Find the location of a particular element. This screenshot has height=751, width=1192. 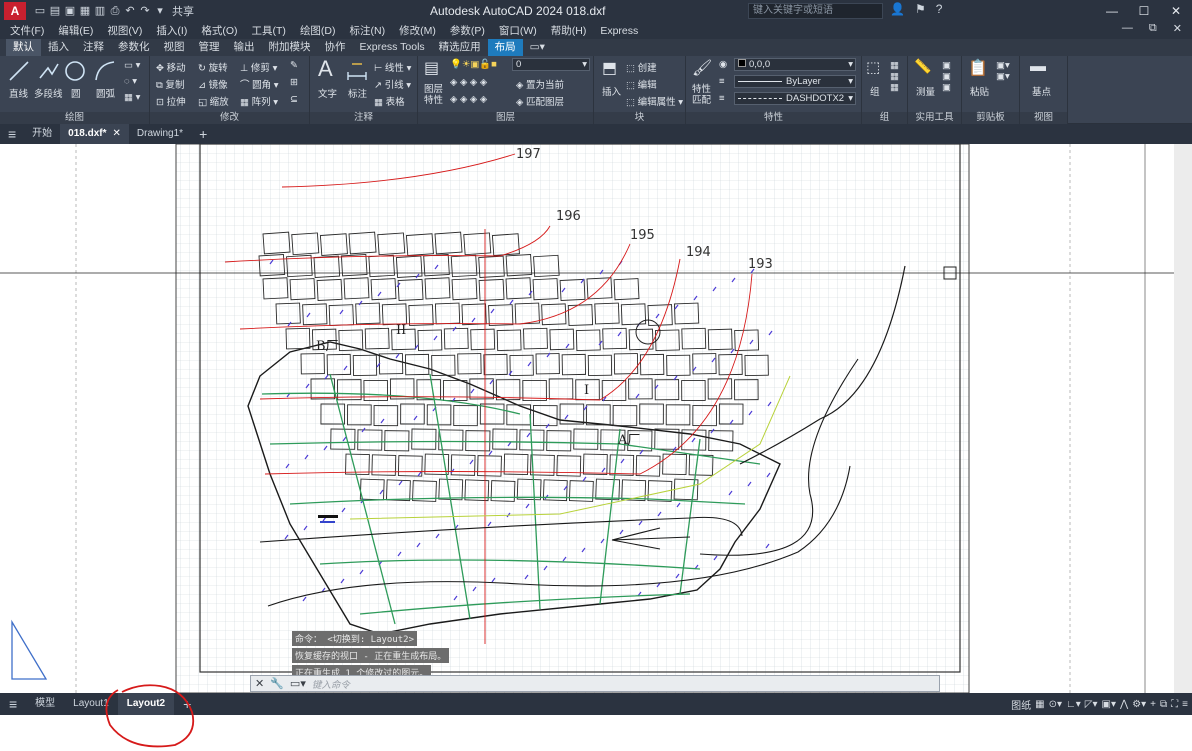

line-icon is located at coordinates (19, 71).